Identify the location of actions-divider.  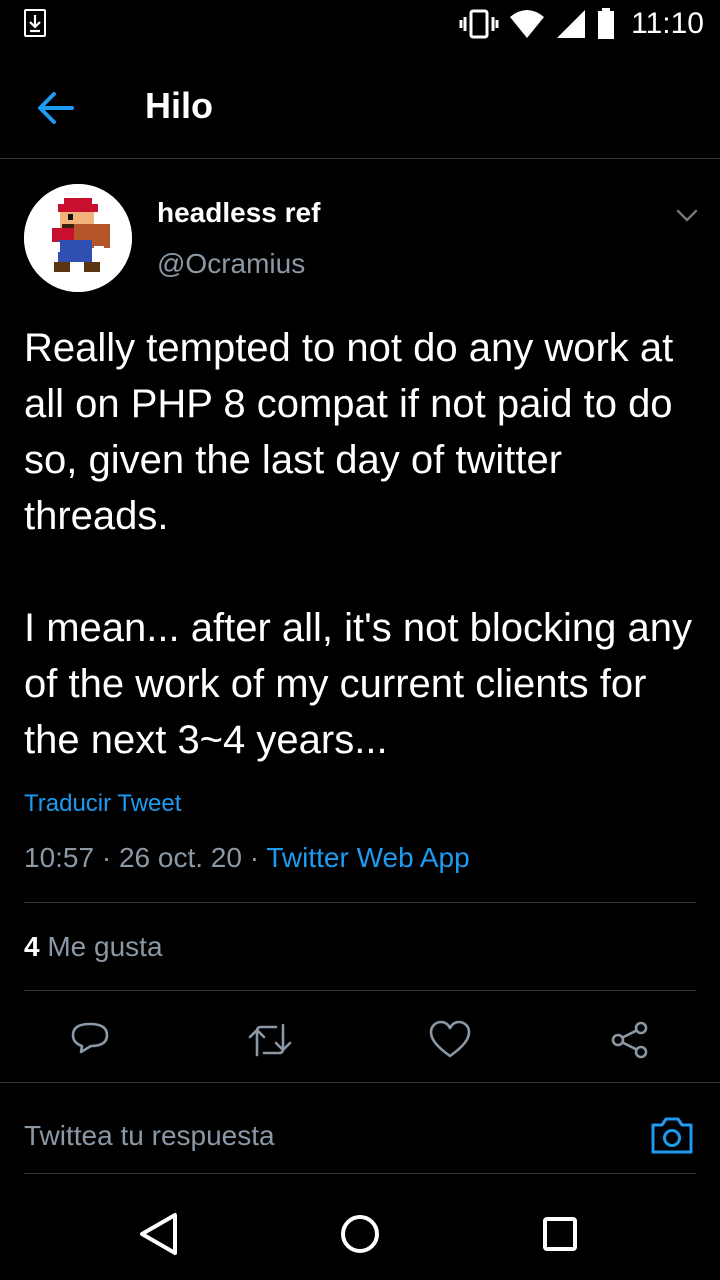
(360, 1082).